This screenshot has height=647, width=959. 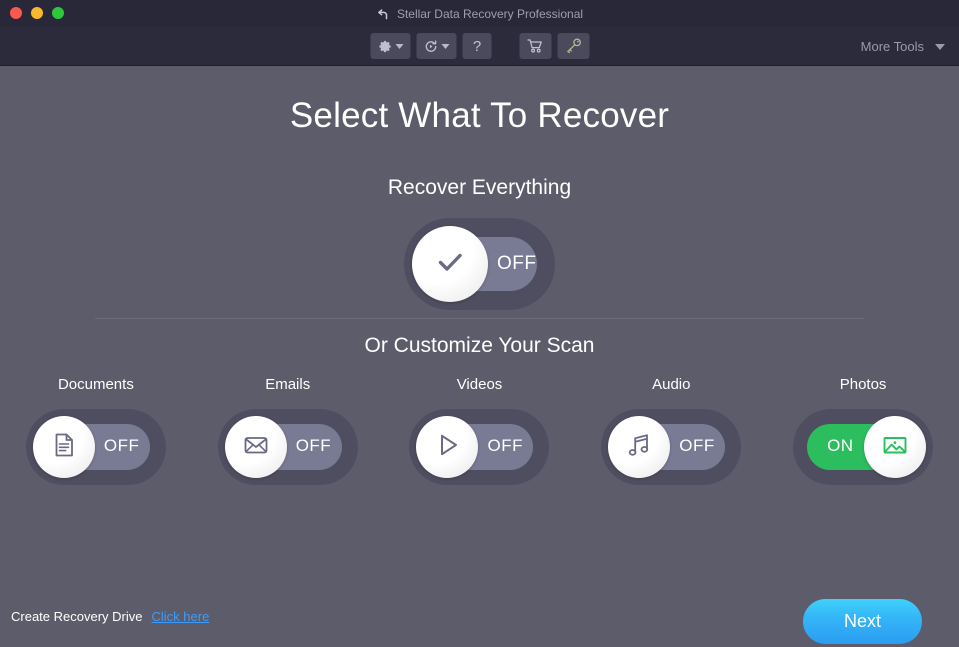 I want to click on category-videos: Videos OFF, so click(x=480, y=430).